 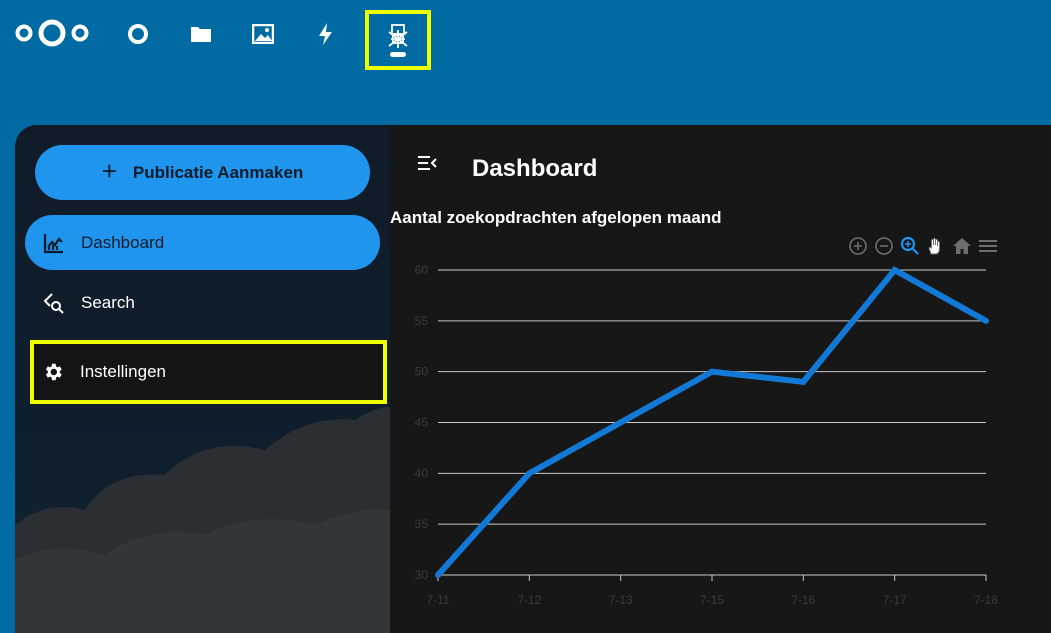 What do you see at coordinates (910, 246) in the screenshot?
I see `selection-zoom-icon` at bounding box center [910, 246].